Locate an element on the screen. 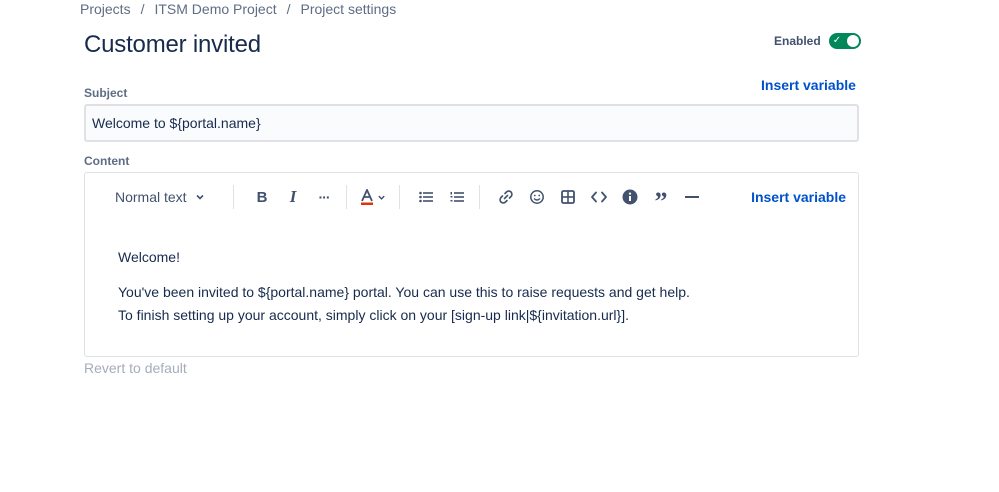 The height and width of the screenshot is (492, 999). breadcrumb-projects: Projects is located at coordinates (105, 9).